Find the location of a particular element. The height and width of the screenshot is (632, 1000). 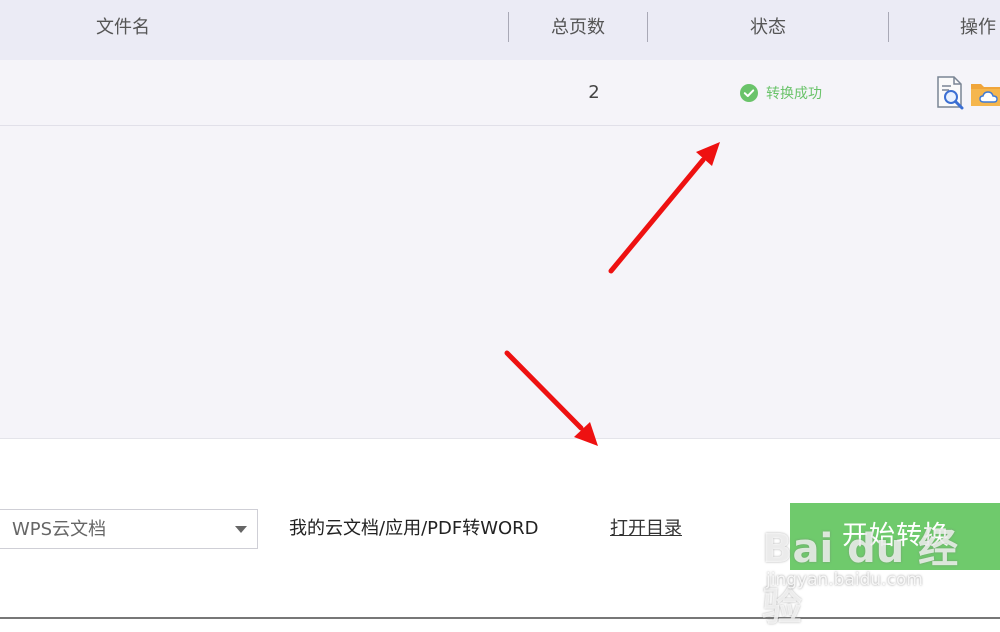

header-divider is located at coordinates (888, 27).